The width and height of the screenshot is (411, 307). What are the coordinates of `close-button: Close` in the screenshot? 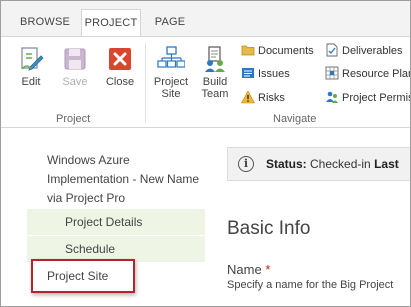 It's located at (120, 66).